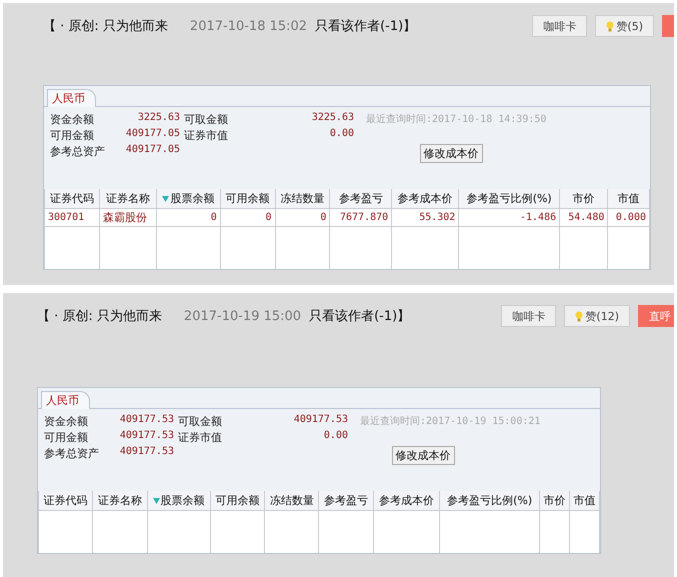 The width and height of the screenshot is (677, 577). I want to click on like-button: 赞(5), so click(624, 26).